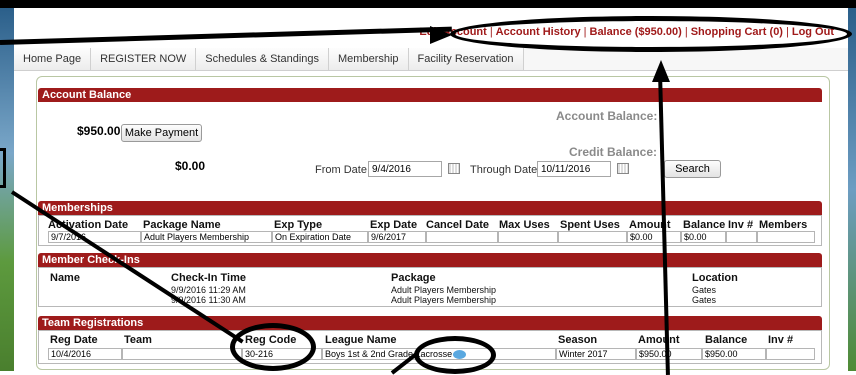  What do you see at coordinates (273, 347) in the screenshot?
I see `annotation-circle-reg-code` at bounding box center [273, 347].